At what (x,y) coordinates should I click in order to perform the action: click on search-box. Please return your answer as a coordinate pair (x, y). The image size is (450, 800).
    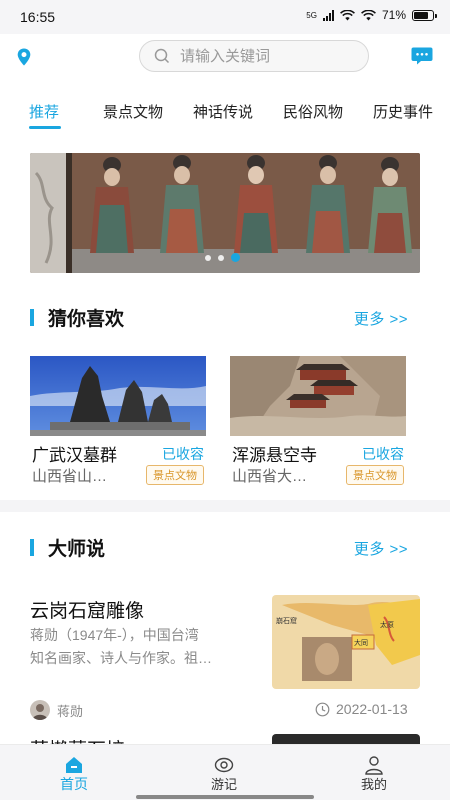
    Looking at the image, I should click on (254, 56).